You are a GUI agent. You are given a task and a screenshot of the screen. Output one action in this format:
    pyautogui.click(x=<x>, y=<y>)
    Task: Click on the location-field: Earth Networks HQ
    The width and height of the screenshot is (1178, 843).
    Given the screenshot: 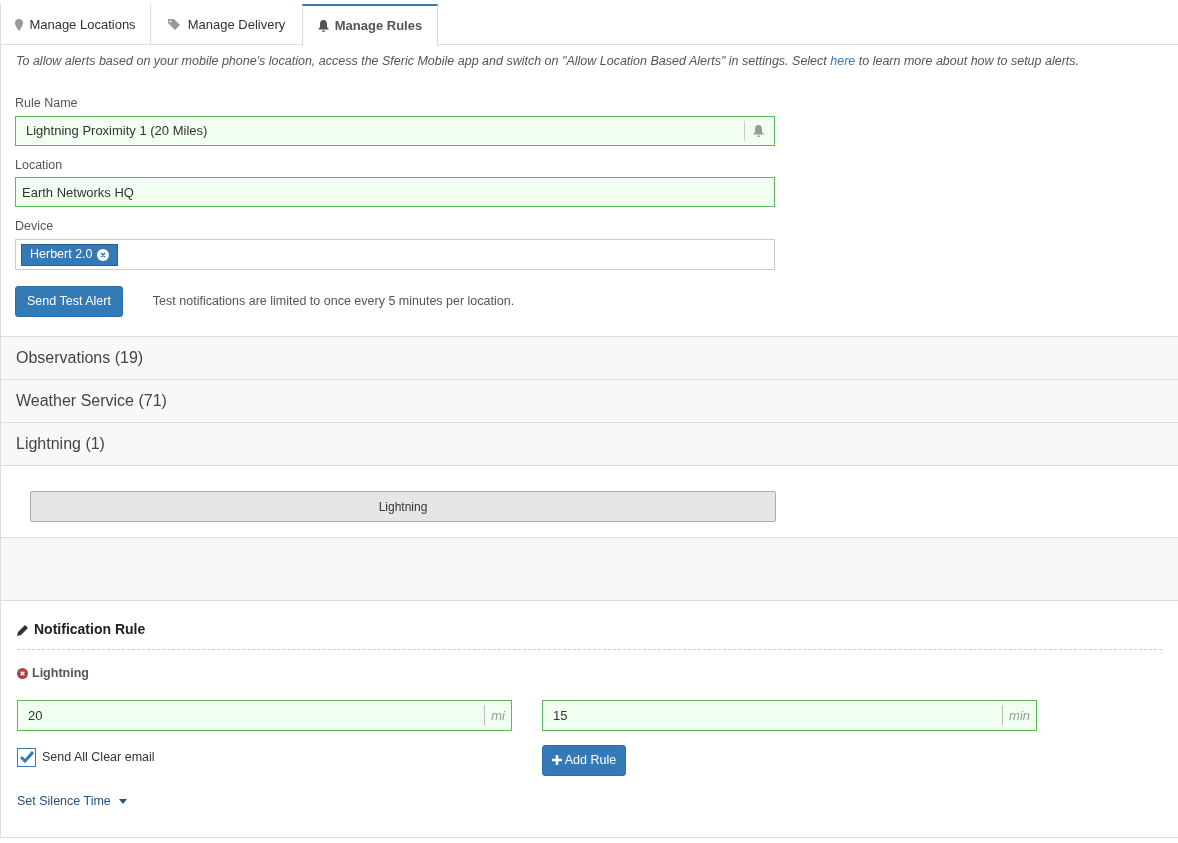 What is the action you would take?
    pyautogui.click(x=395, y=192)
    